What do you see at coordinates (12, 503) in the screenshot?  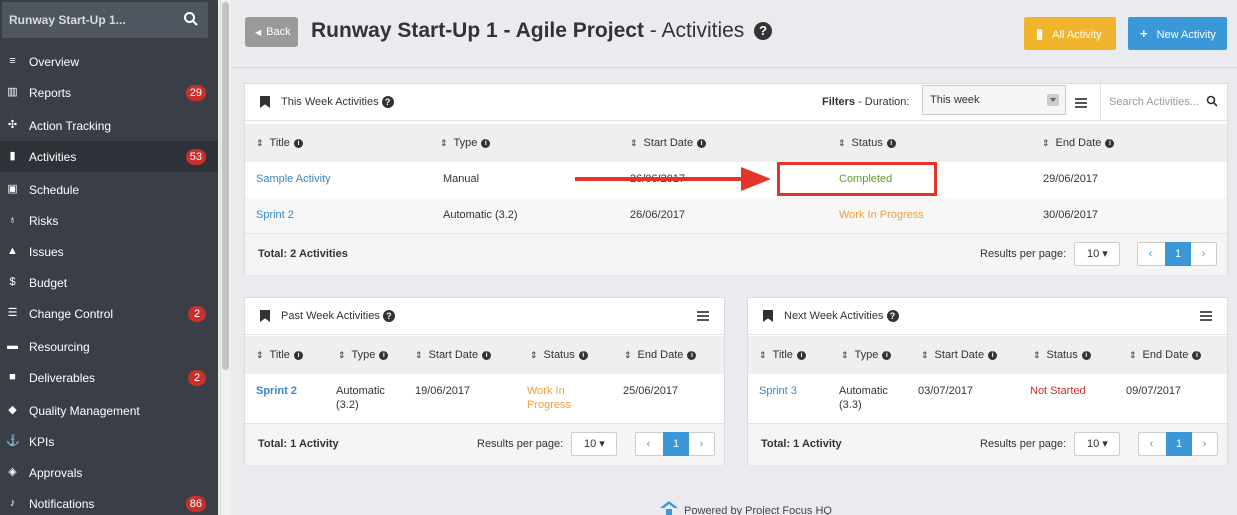 I see `bell-icon: ♪` at bounding box center [12, 503].